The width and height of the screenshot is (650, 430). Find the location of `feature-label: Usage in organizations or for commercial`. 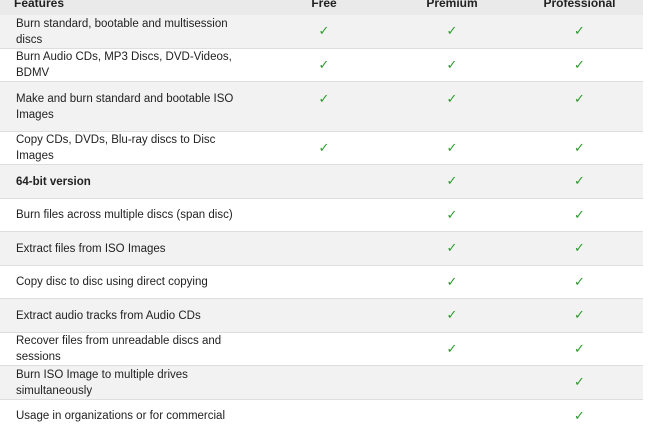

feature-label: Usage in organizations or for commercial is located at coordinates (121, 416).